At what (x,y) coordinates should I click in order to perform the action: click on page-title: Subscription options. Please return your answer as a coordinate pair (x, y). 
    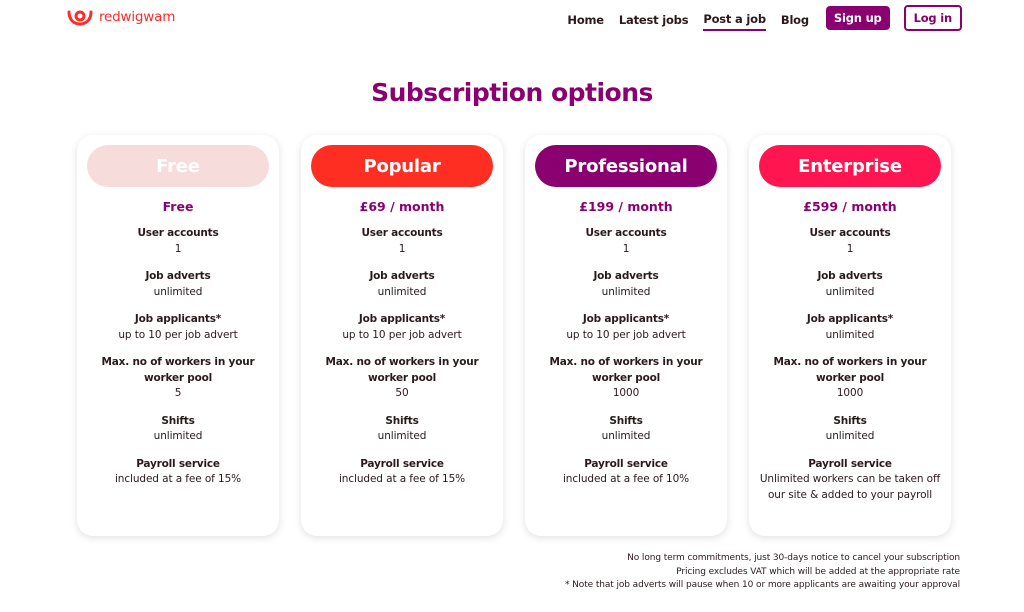
    Looking at the image, I should click on (512, 92).